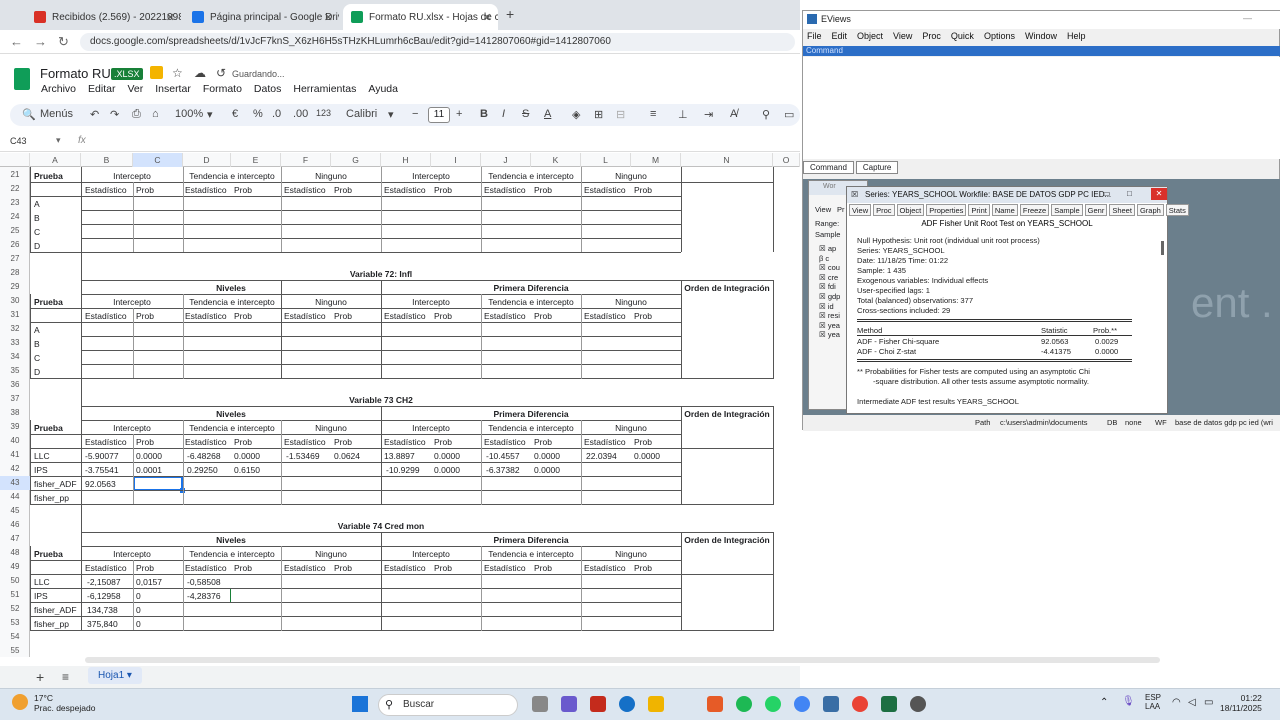  What do you see at coordinates (1004, 210) in the screenshot?
I see `name-button: Name` at bounding box center [1004, 210].